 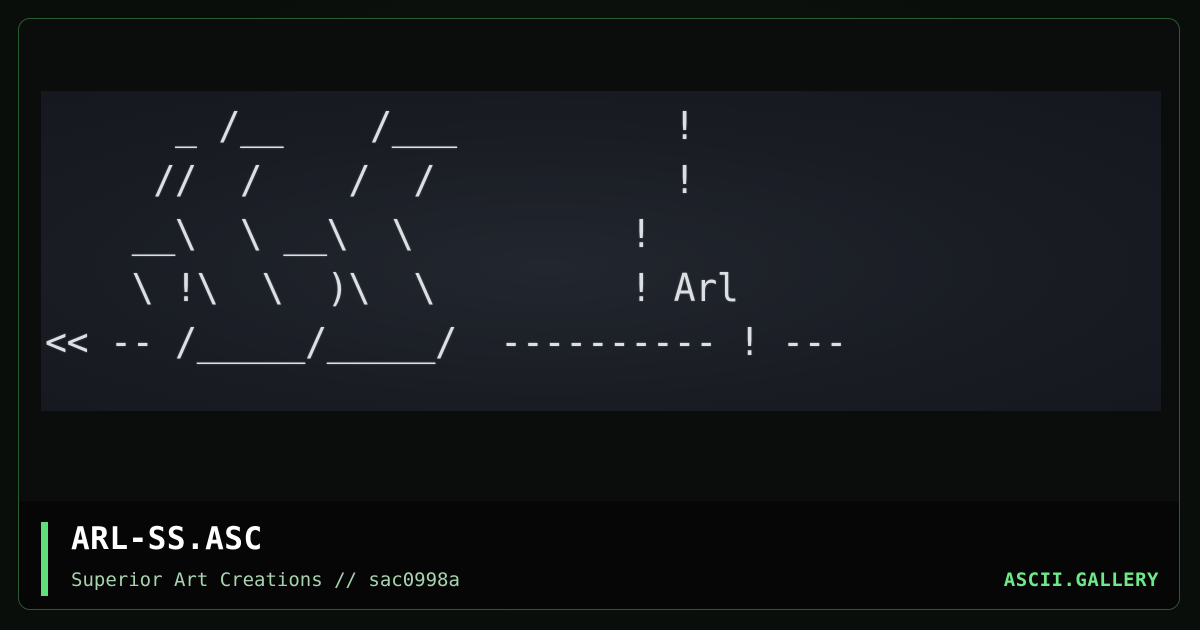 What do you see at coordinates (392, 234) in the screenshot?
I see `ascii-art-line: __\ \ __\ \ !` at bounding box center [392, 234].